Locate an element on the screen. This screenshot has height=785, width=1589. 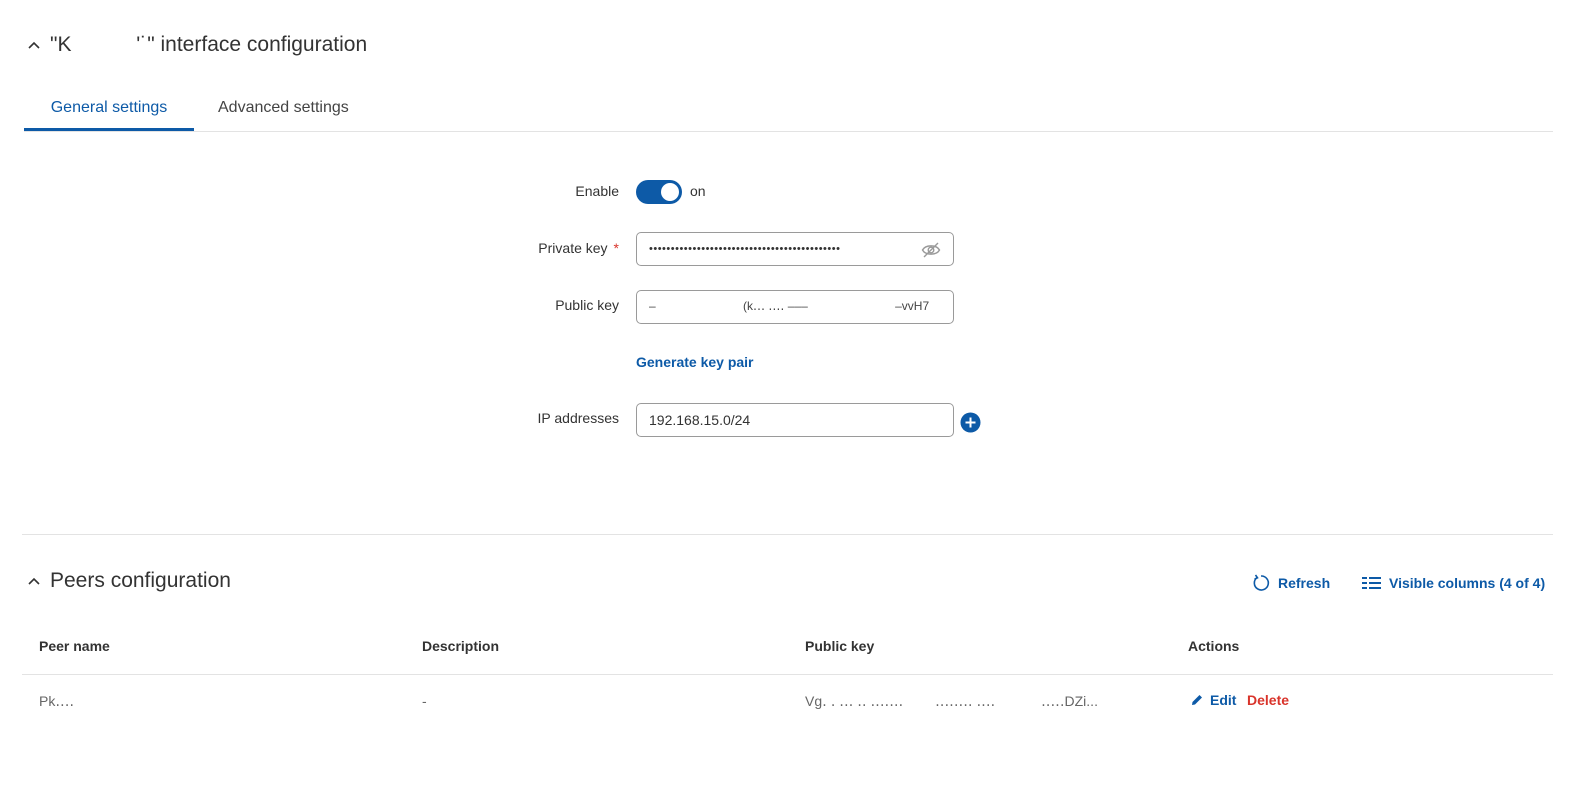
refresh-button: Refresh is located at coordinates (1291, 583).